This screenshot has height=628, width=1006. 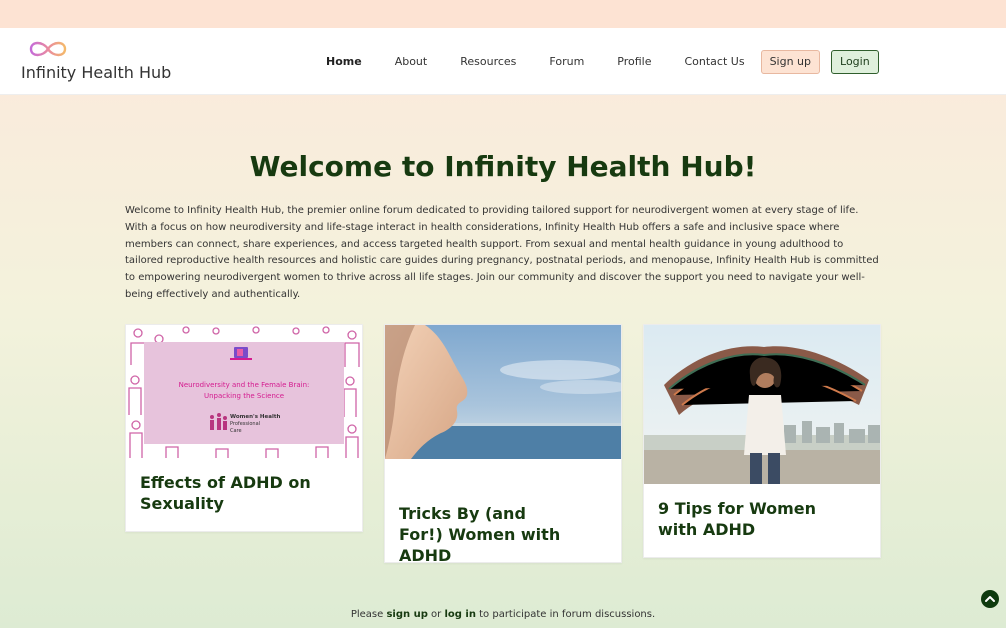 I want to click on brand: Infinity Health Hub, so click(x=96, y=60).